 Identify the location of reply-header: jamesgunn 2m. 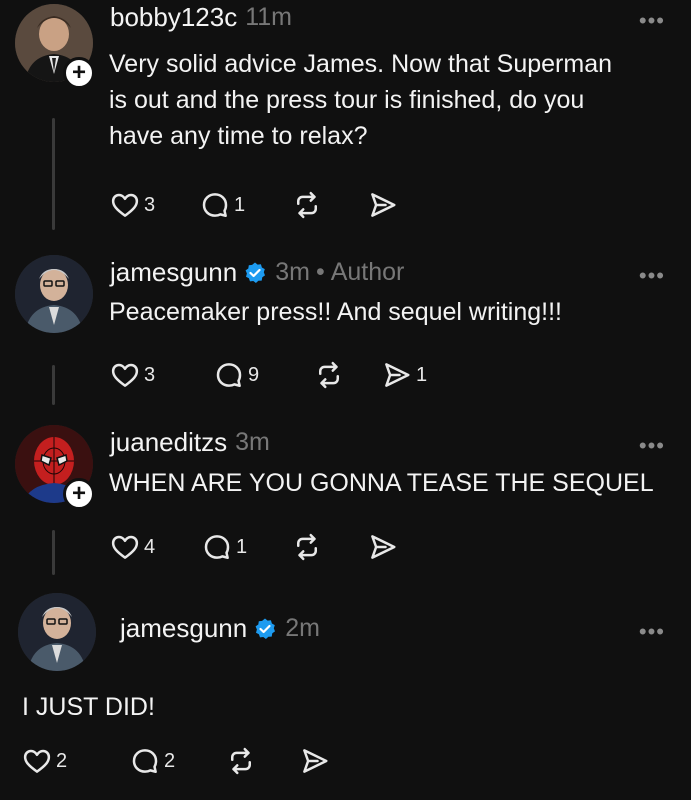
(220, 628).